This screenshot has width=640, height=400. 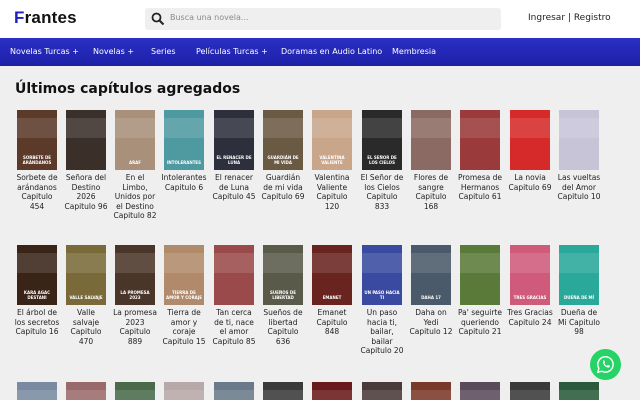 What do you see at coordinates (431, 275) in the screenshot?
I see `poster-thumbnail: Daha 17` at bounding box center [431, 275].